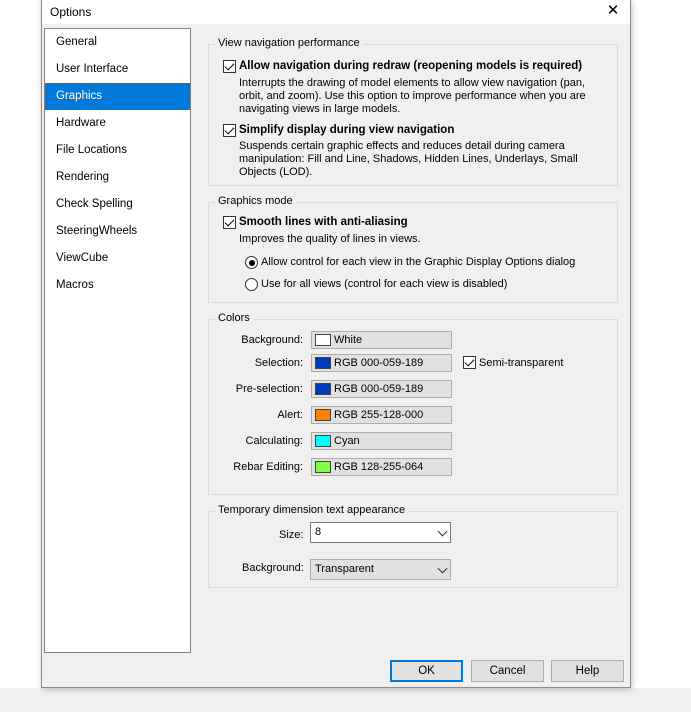 This screenshot has height=712, width=691. Describe the element at coordinates (379, 467) in the screenshot. I see `color-value: RGB 128-255-064` at that location.